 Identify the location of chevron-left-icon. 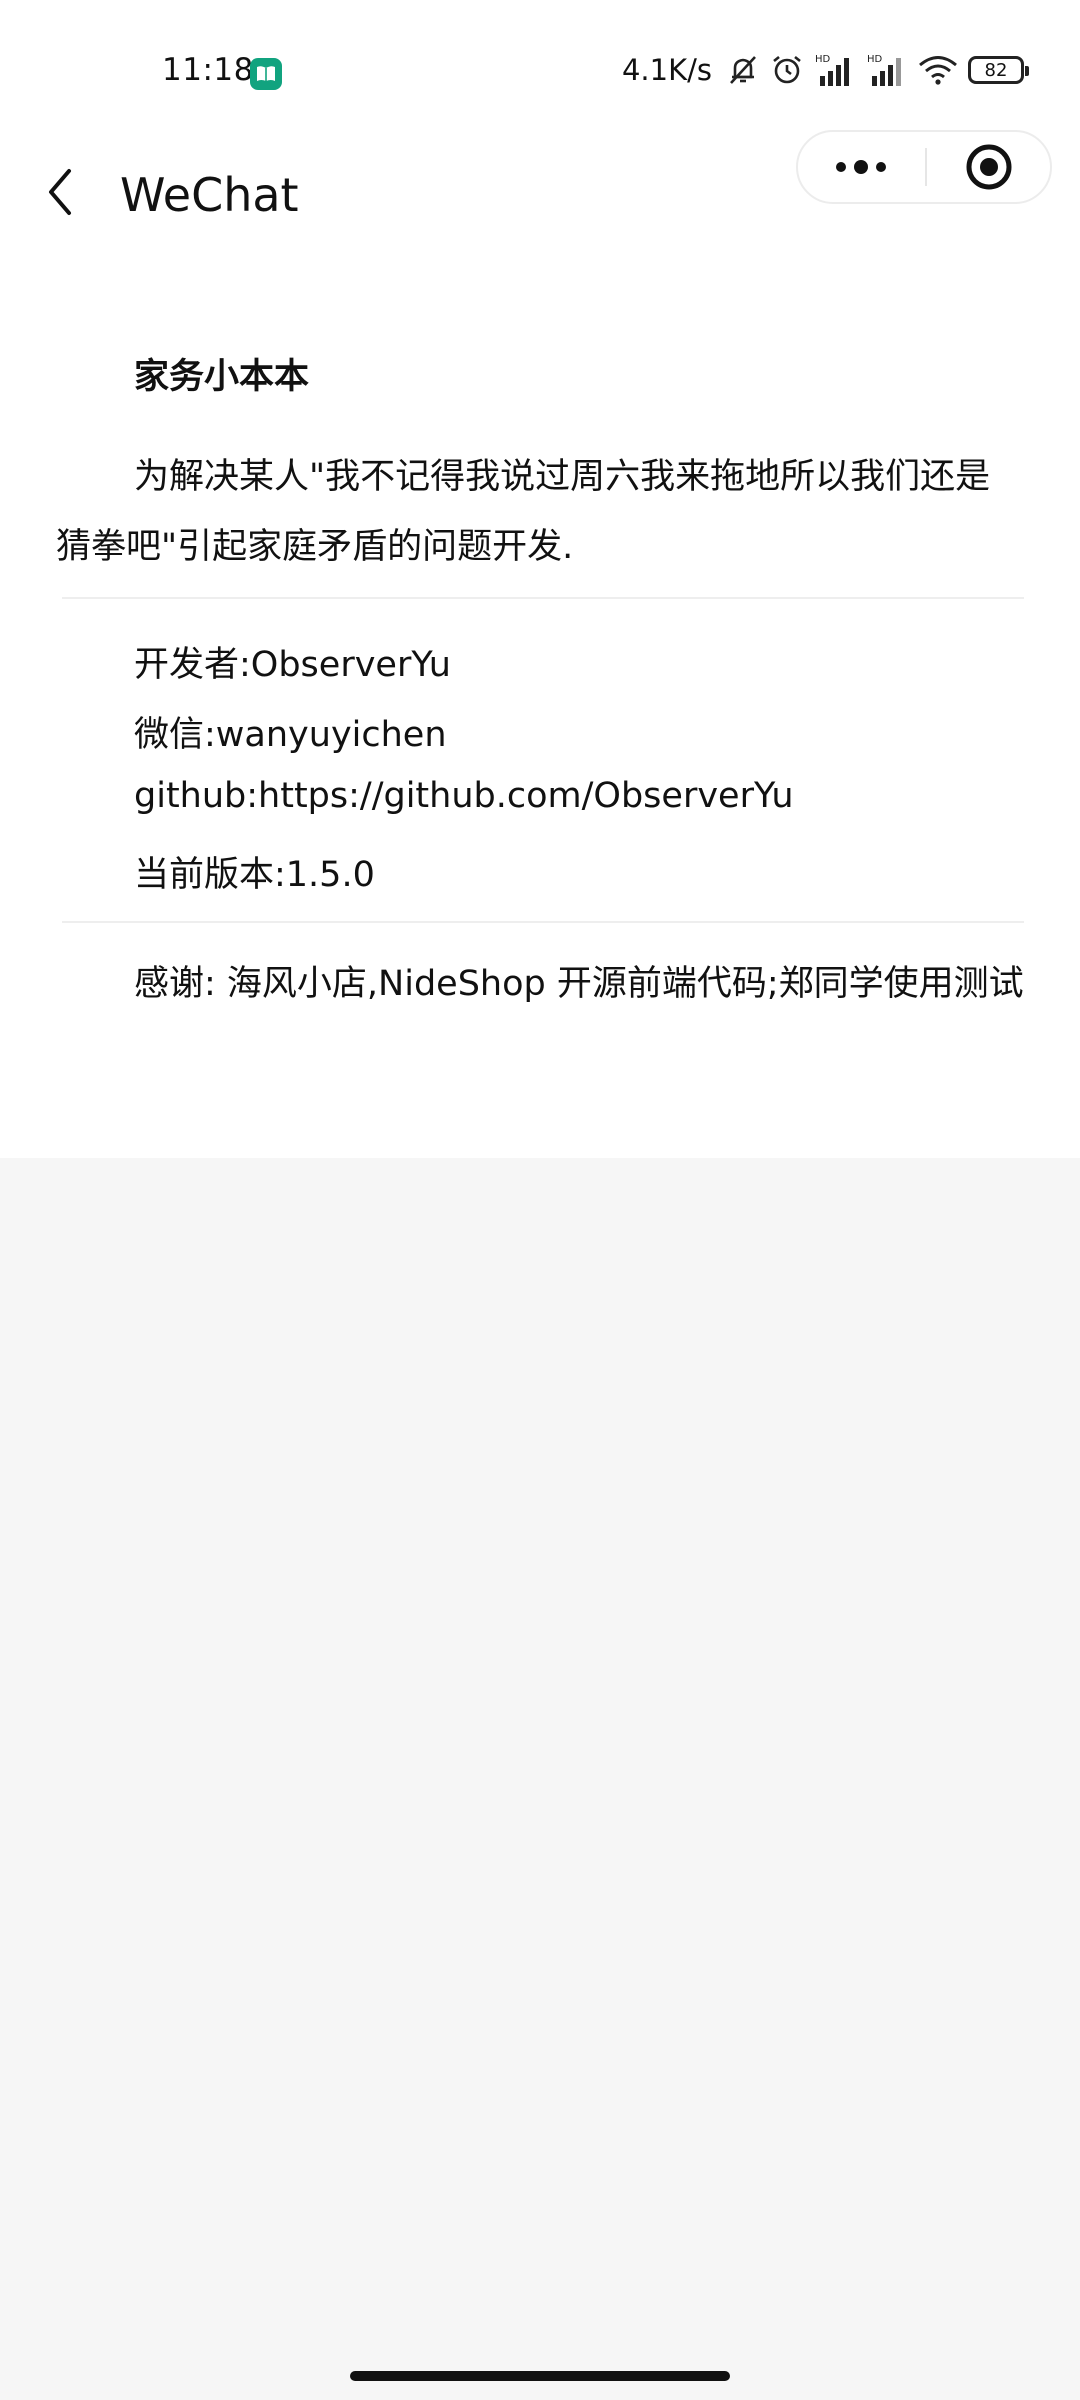
(60, 192).